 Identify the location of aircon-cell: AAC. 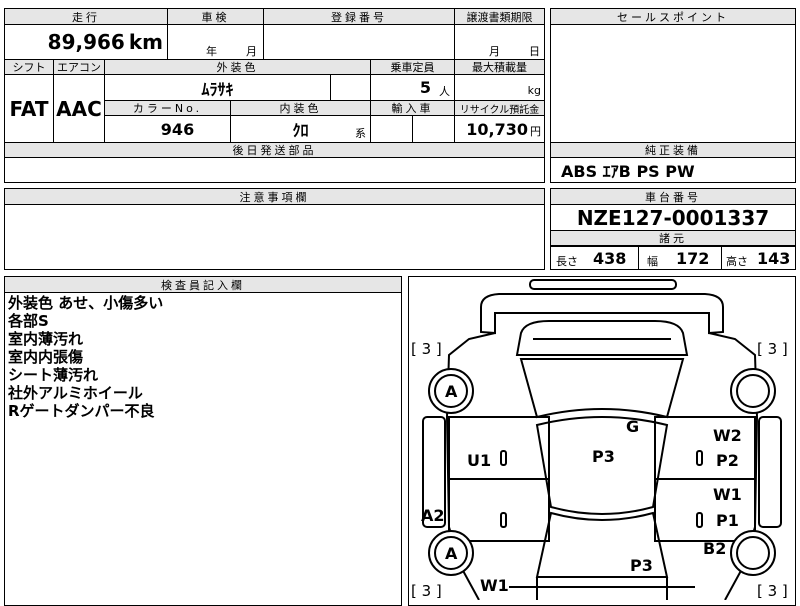
(78, 108).